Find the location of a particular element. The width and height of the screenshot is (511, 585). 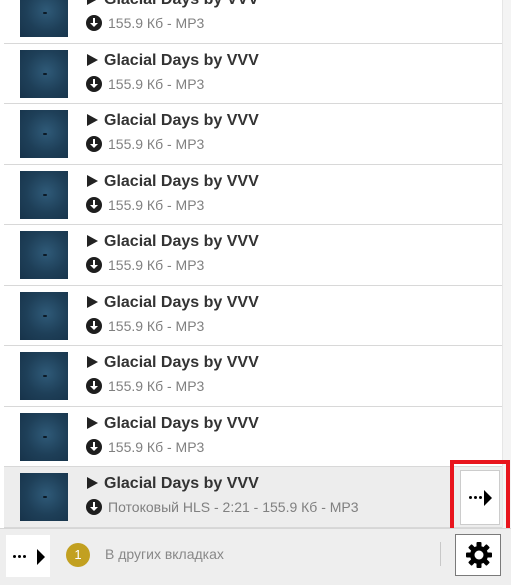

more-tabs-button is located at coordinates (28, 556).